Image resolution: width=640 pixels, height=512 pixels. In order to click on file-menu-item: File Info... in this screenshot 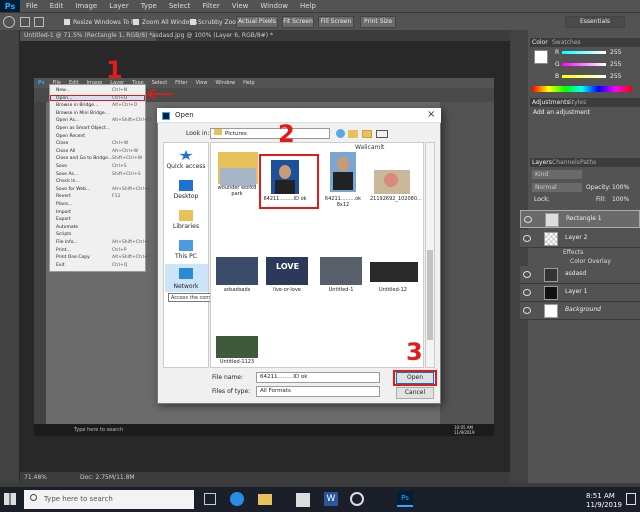, I will do `click(67, 242)`.